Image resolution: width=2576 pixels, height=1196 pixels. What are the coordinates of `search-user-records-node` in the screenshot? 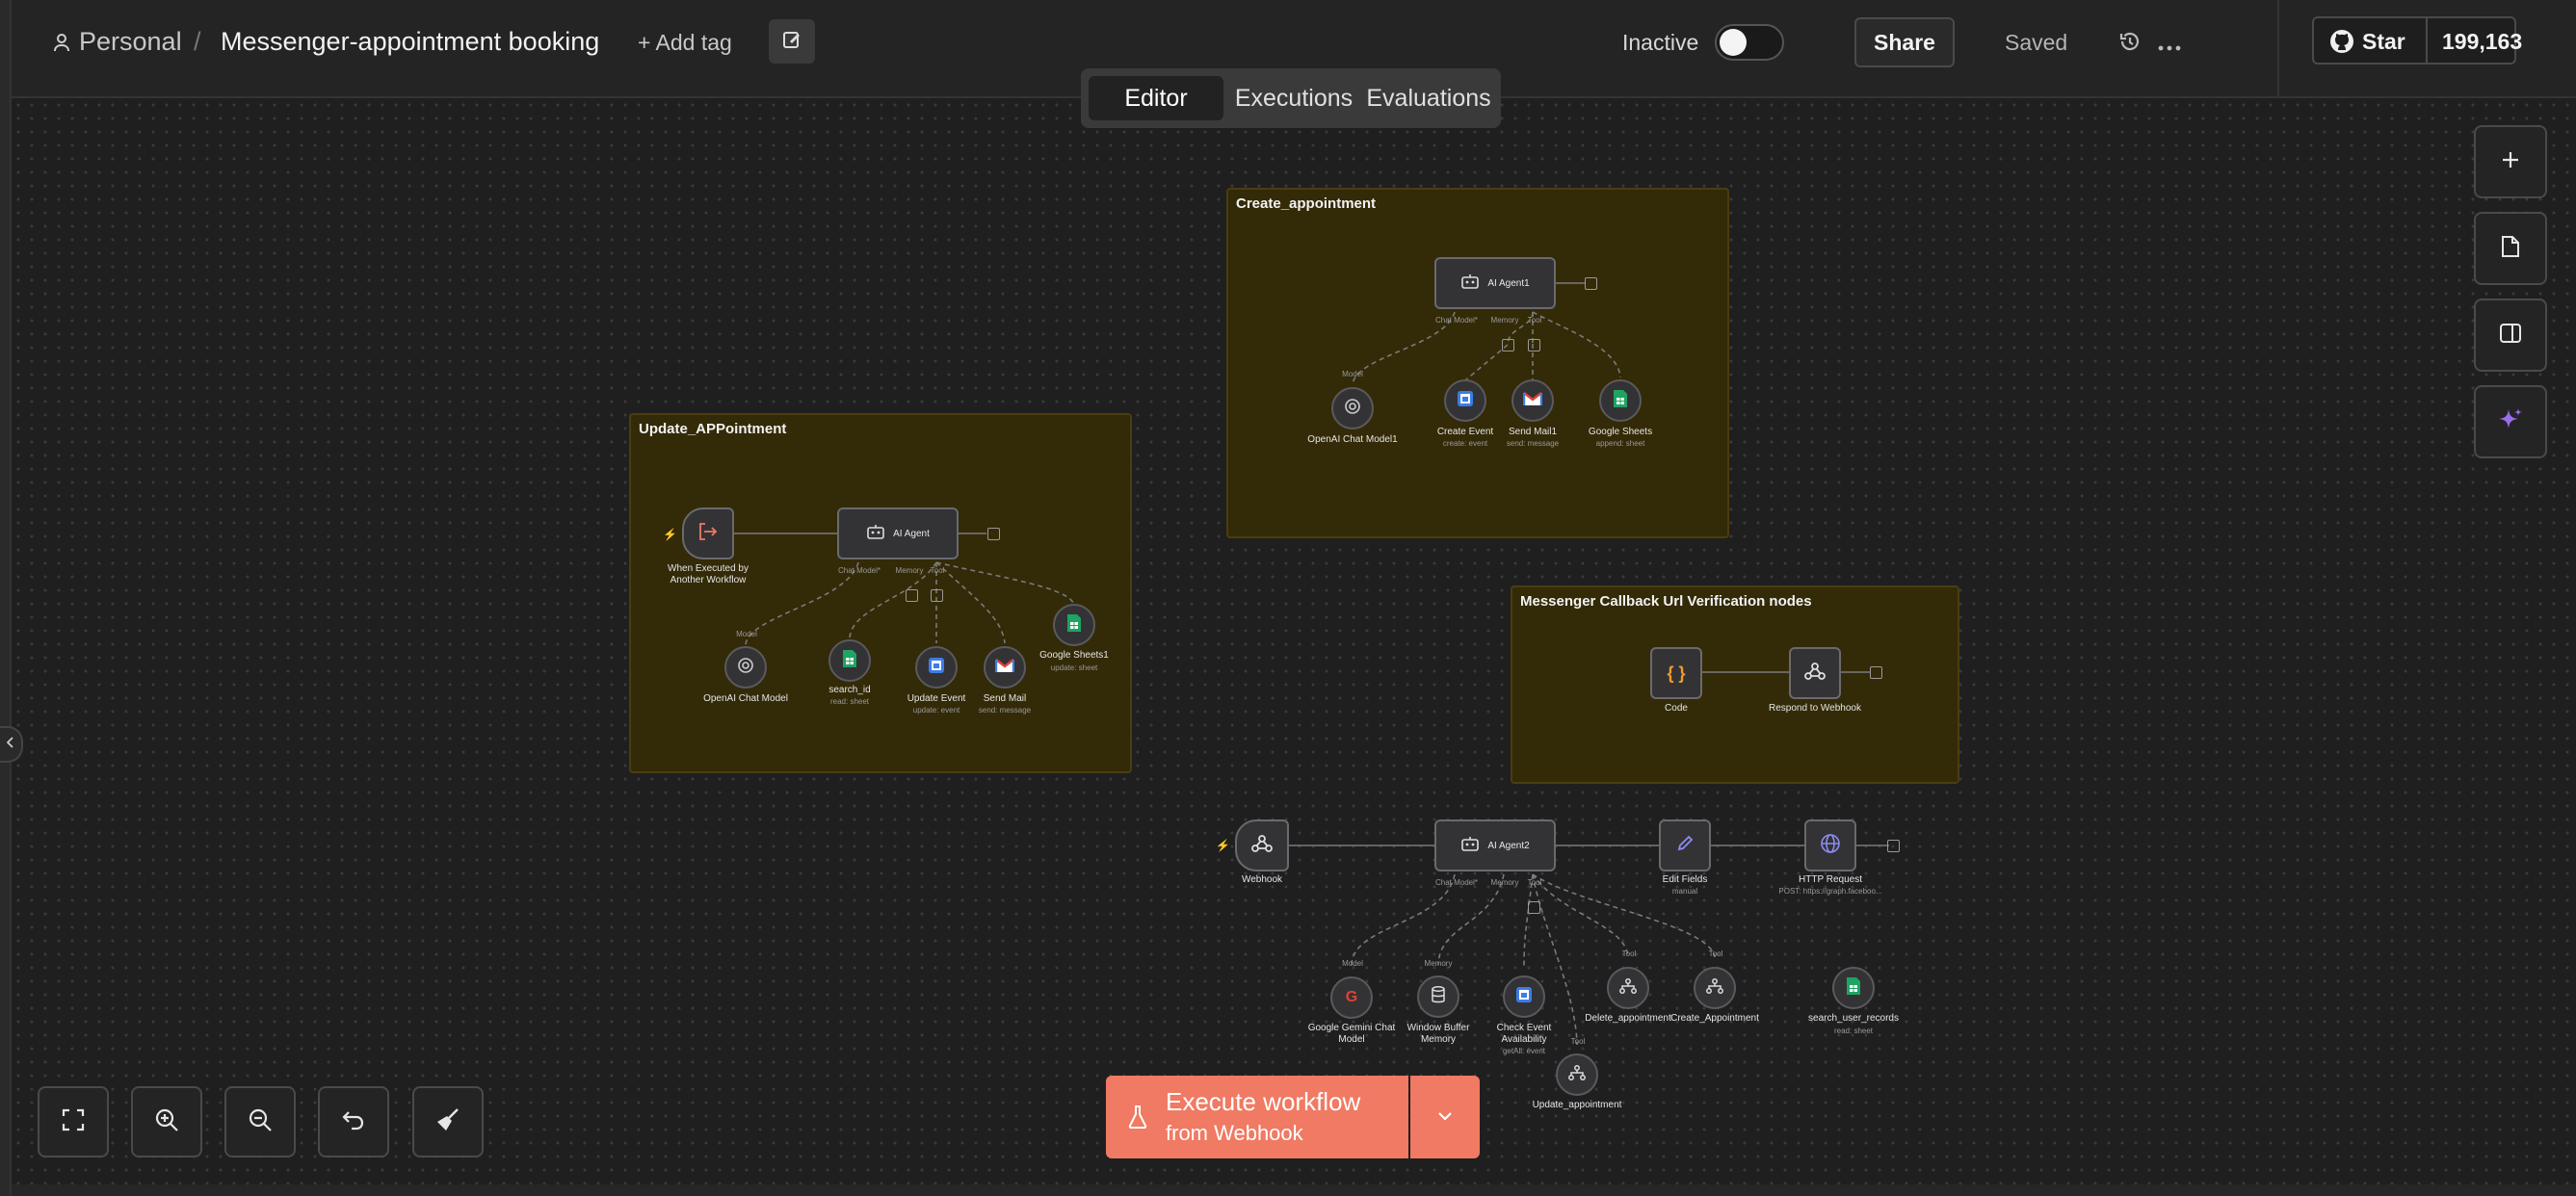 It's located at (1853, 988).